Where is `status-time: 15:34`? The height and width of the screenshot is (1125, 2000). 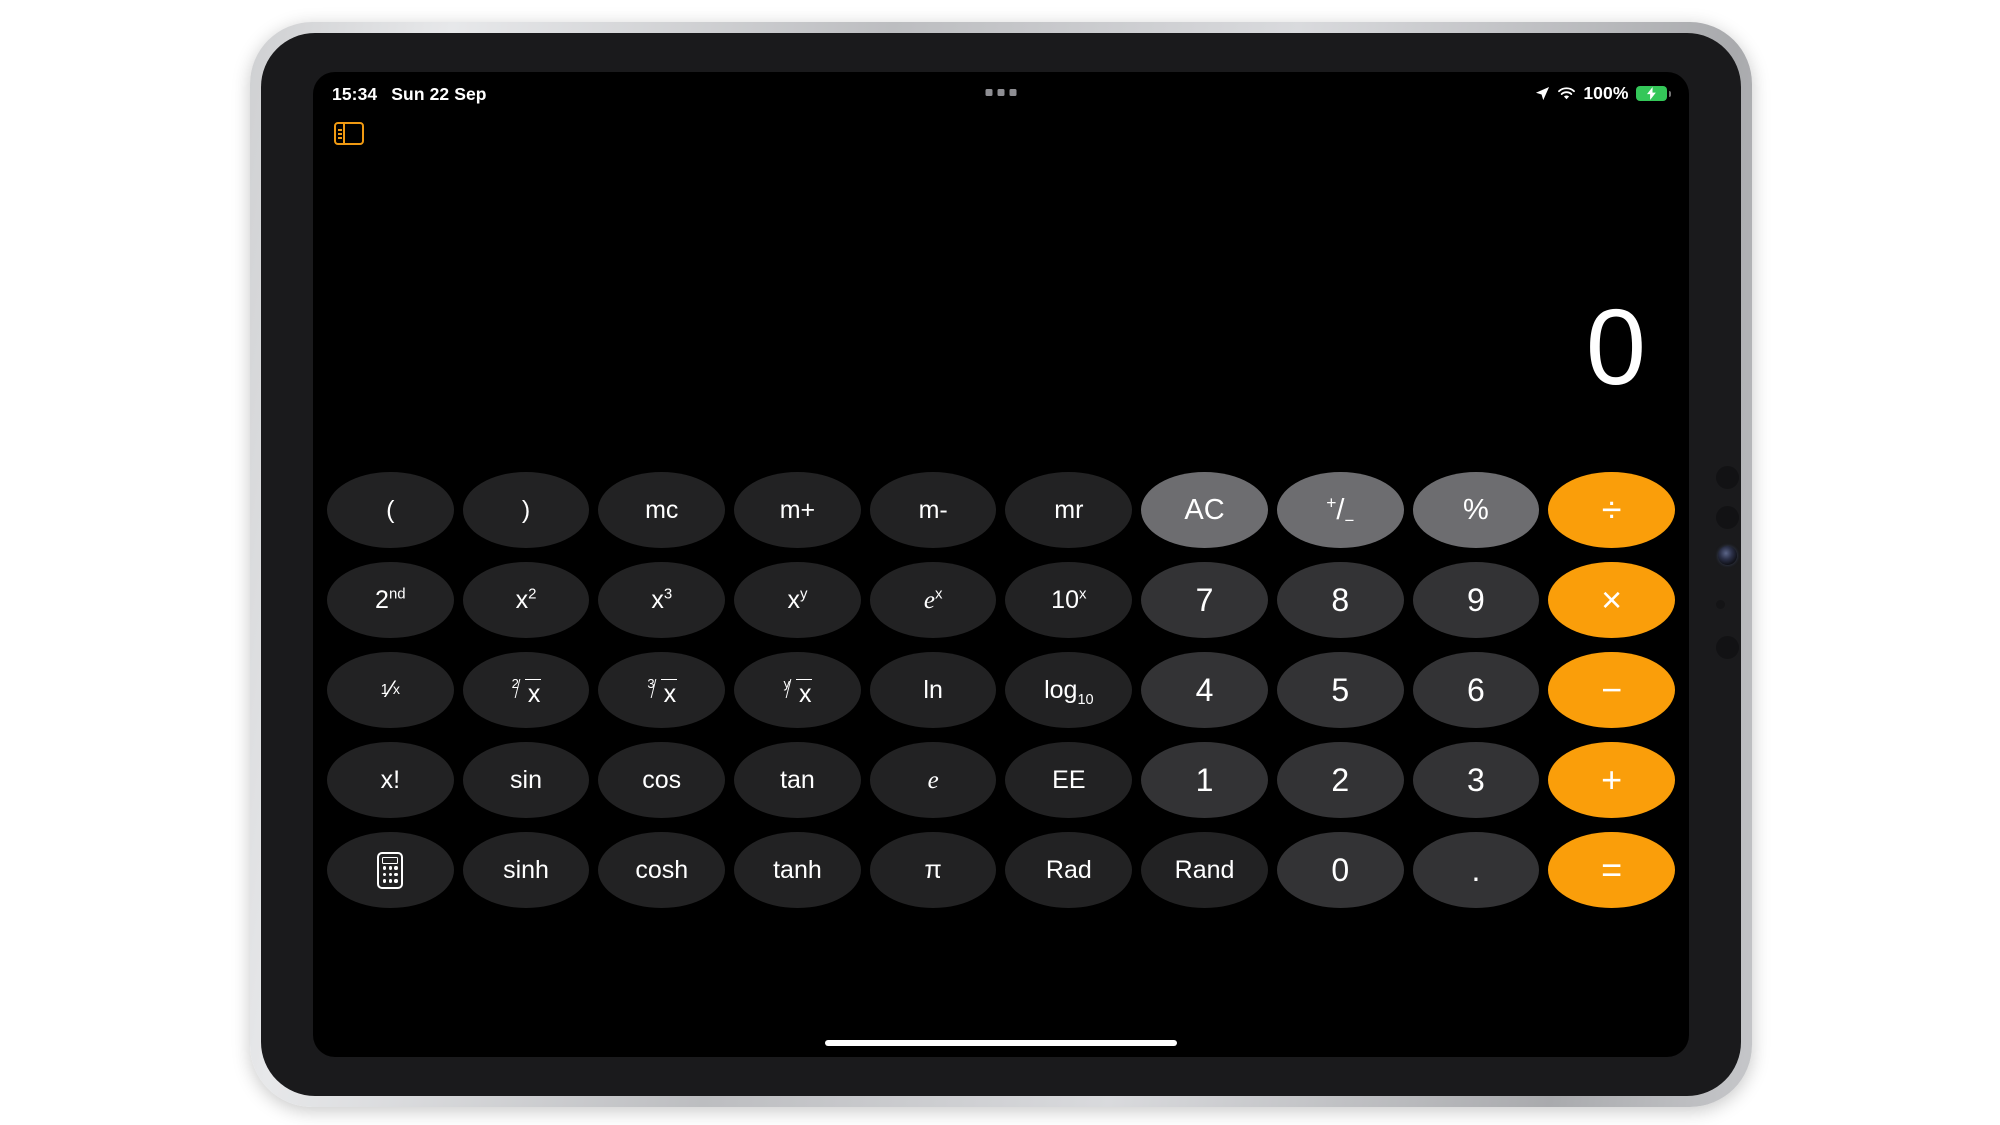
status-time: 15:34 is located at coordinates (355, 94).